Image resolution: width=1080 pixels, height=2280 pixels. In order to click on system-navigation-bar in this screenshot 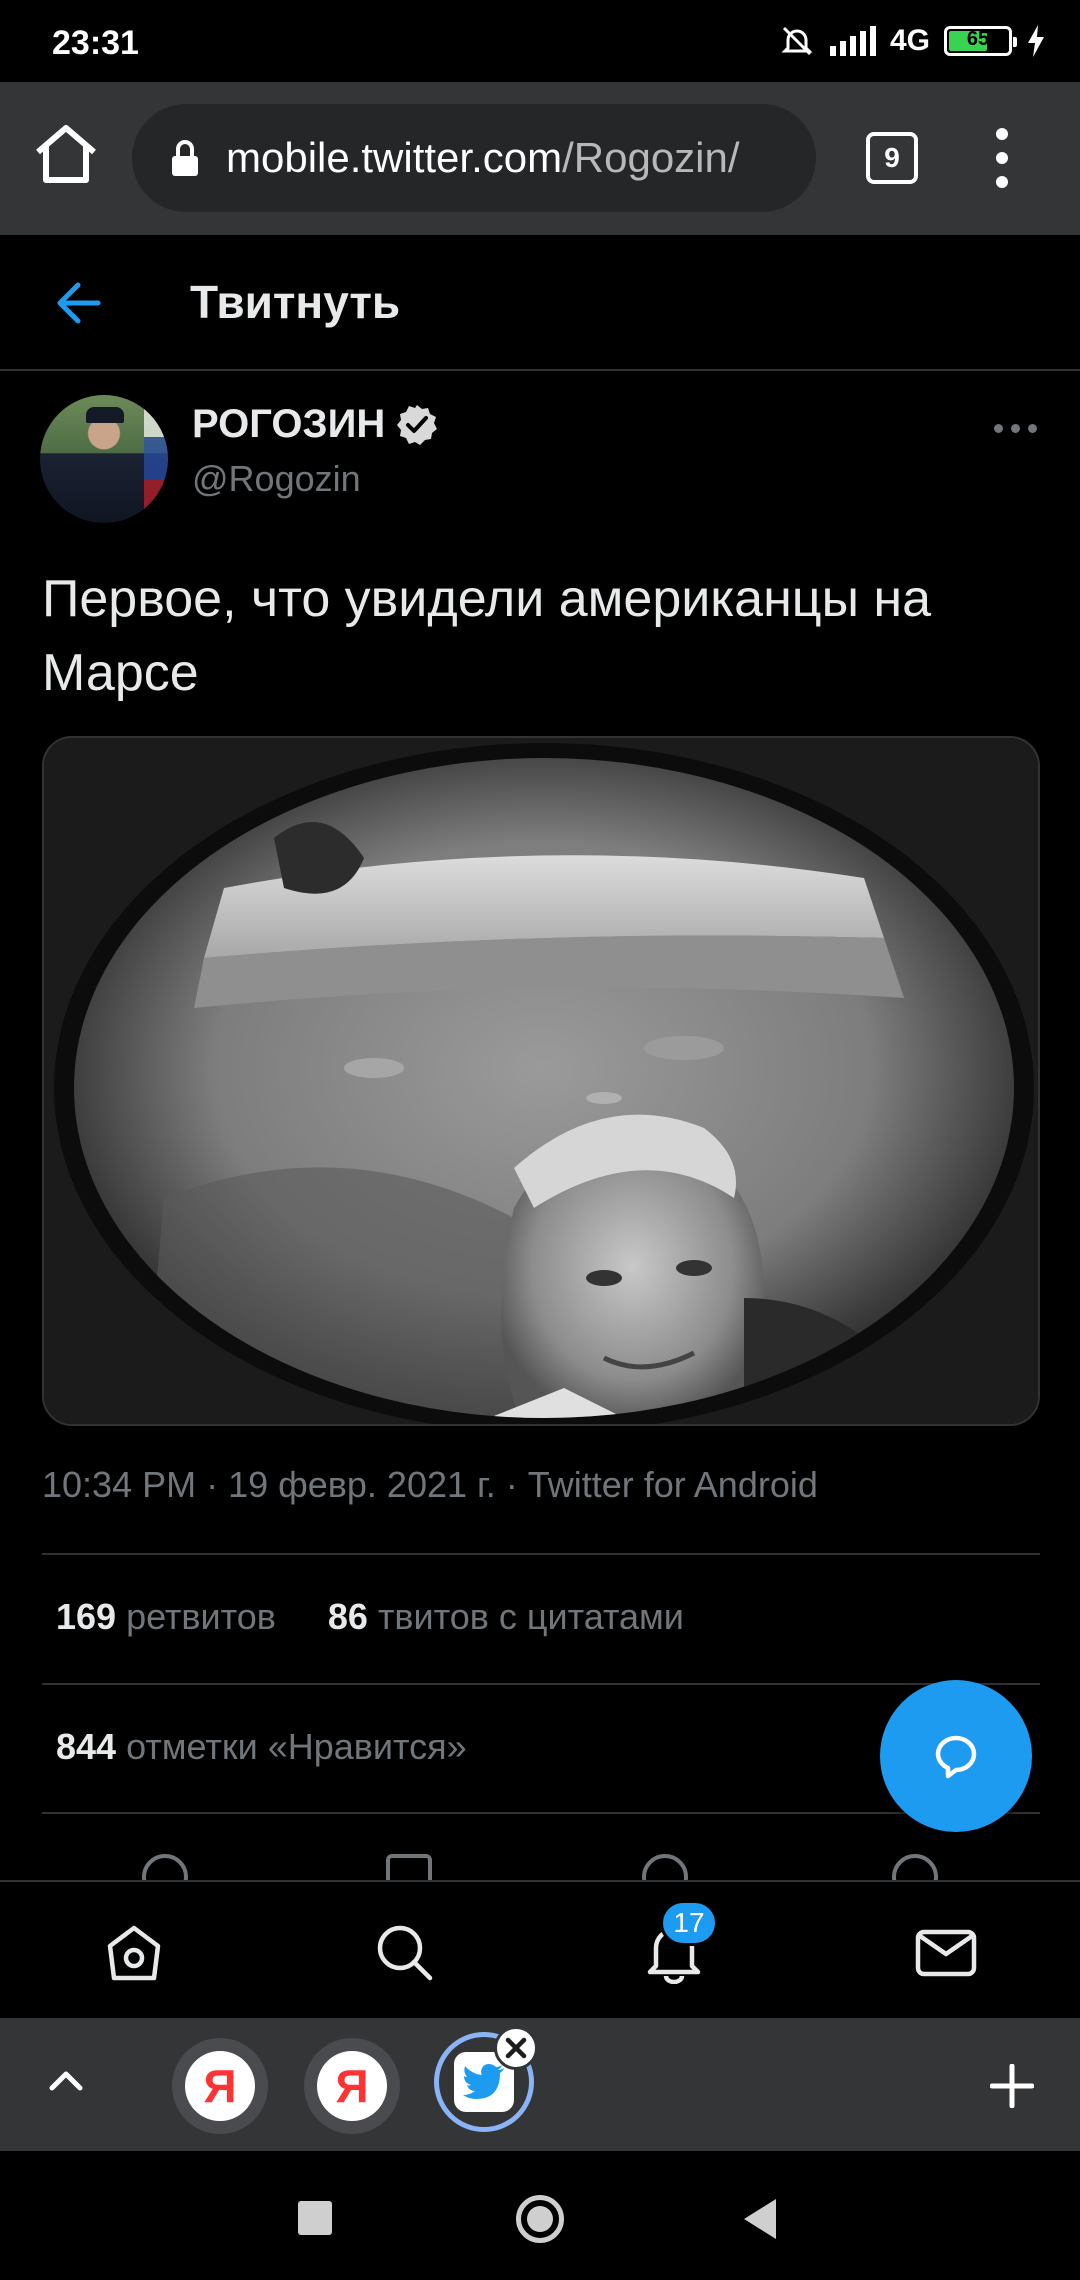, I will do `click(540, 2215)`.